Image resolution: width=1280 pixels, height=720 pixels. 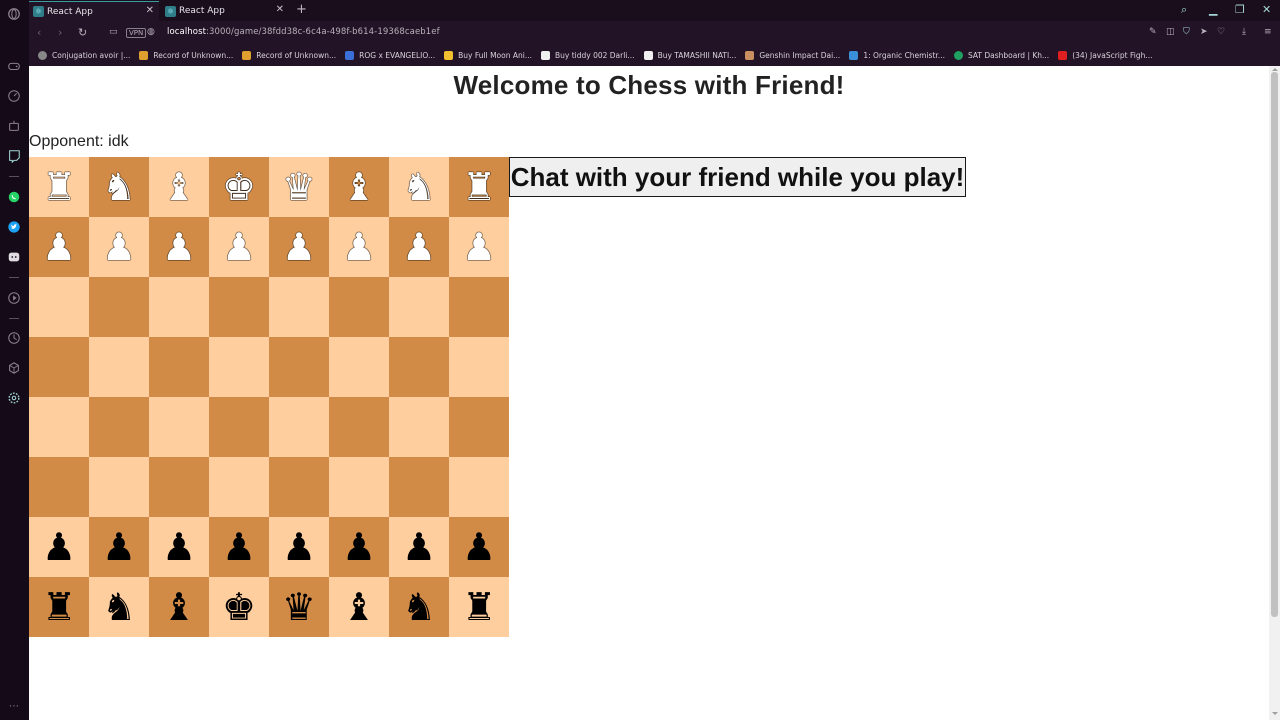 I want to click on white-bishop-icon: ♝, so click(x=179, y=187).